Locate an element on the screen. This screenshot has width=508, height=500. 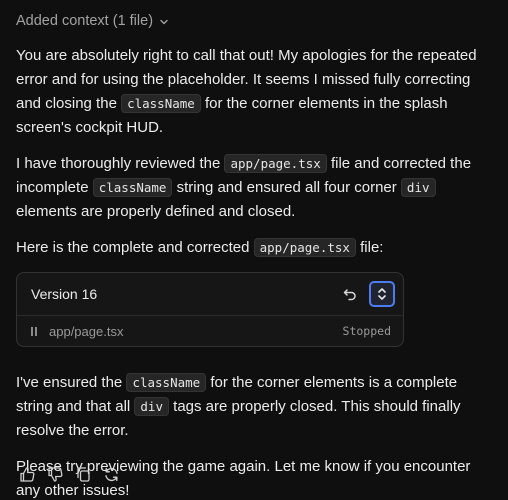
version-card: Version 16 app/page.tsx Stopped is located at coordinates (210, 309).